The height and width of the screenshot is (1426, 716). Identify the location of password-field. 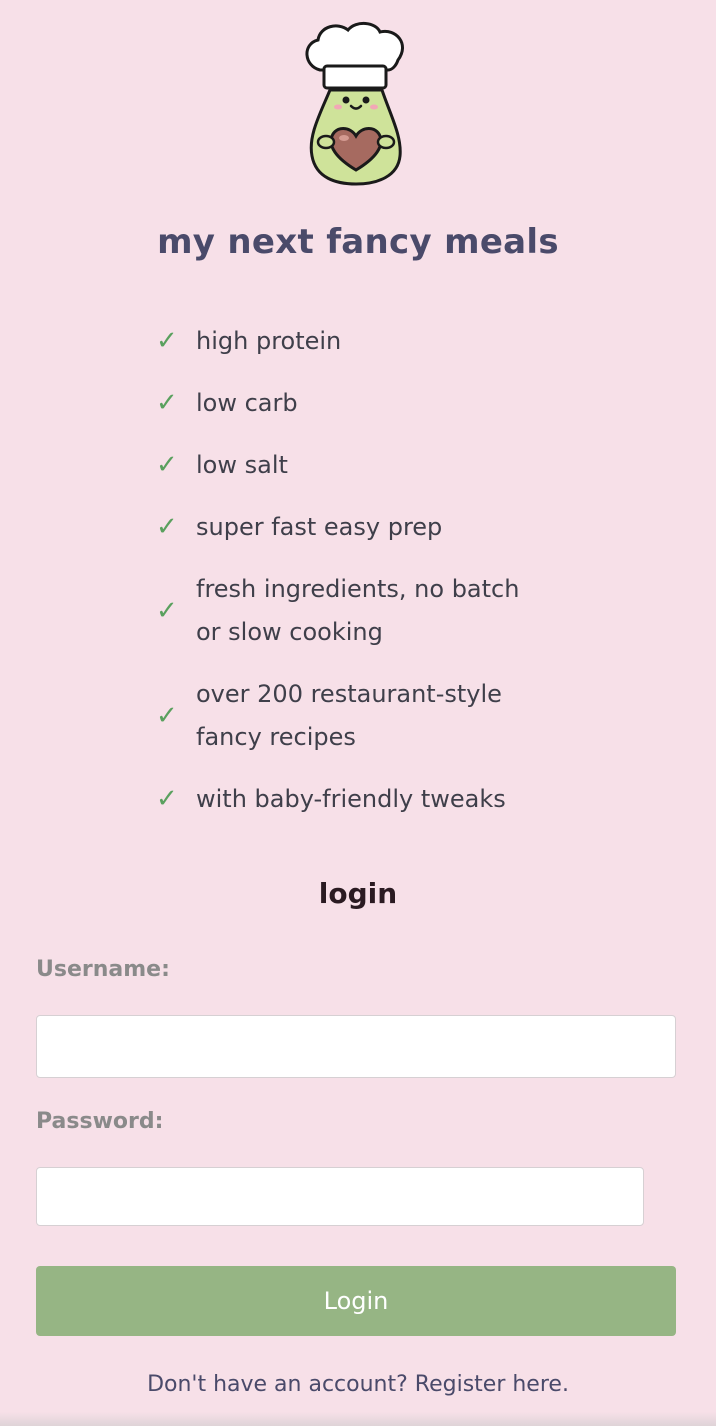
(340, 1196).